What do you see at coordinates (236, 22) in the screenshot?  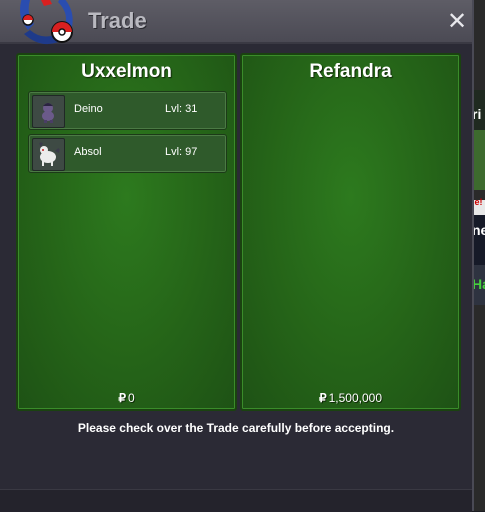 I see `title-bar: Trade ✕` at bounding box center [236, 22].